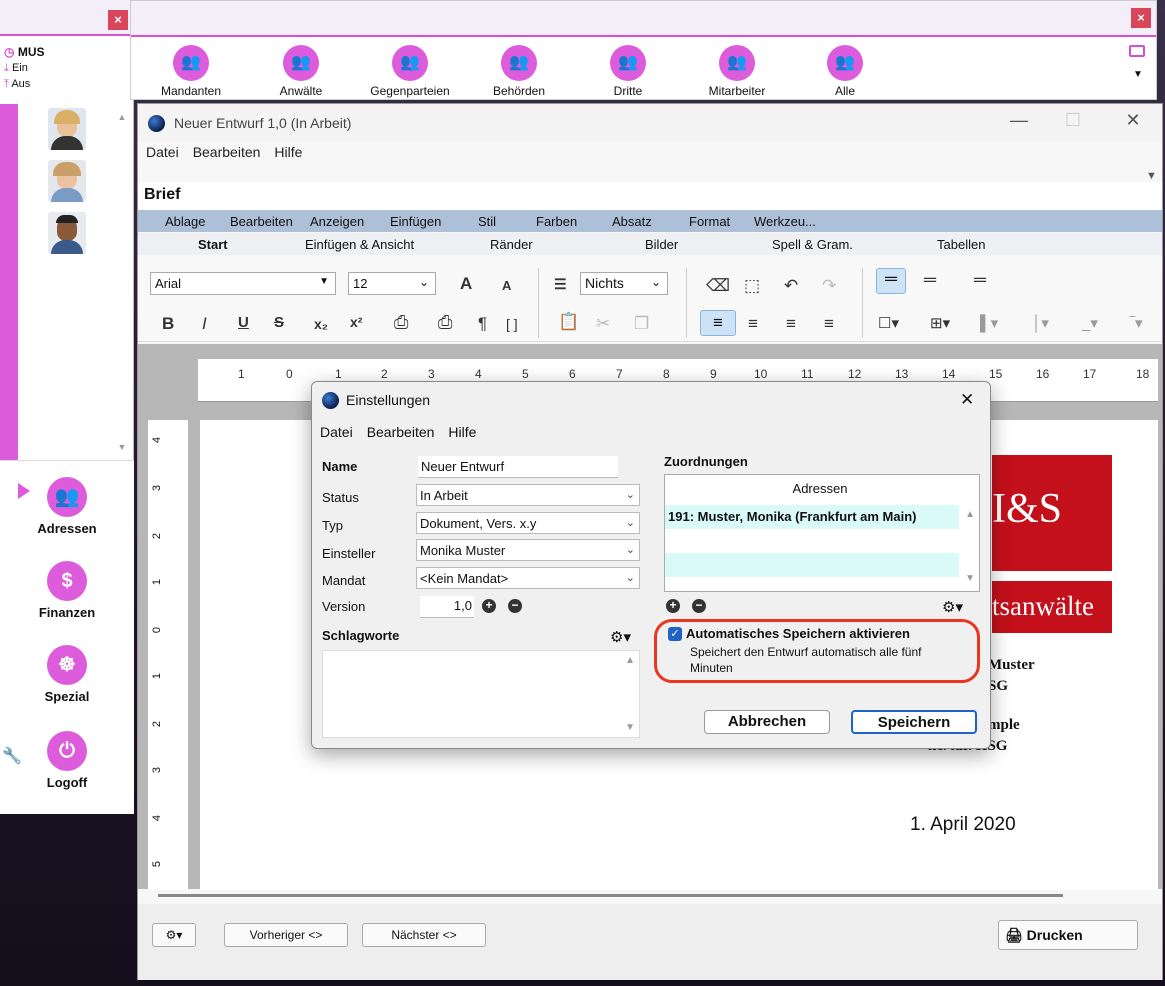 This screenshot has width=1165, height=986. What do you see at coordinates (67, 590) in the screenshot?
I see `nav-finanzen: $ Finanzen` at bounding box center [67, 590].